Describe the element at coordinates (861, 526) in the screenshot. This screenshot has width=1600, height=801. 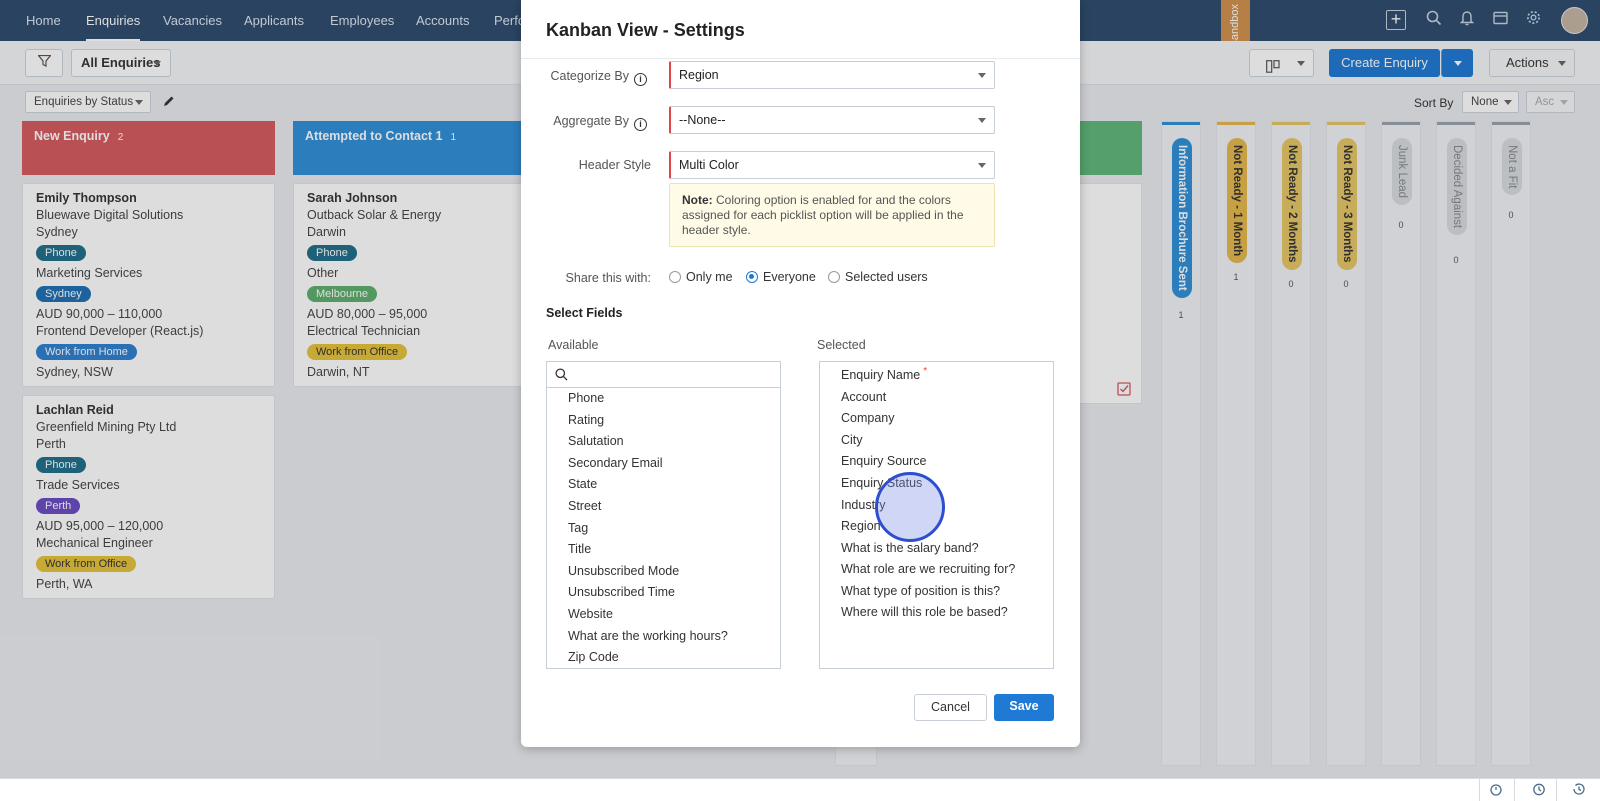
I see `selected-field-item: Region` at that location.